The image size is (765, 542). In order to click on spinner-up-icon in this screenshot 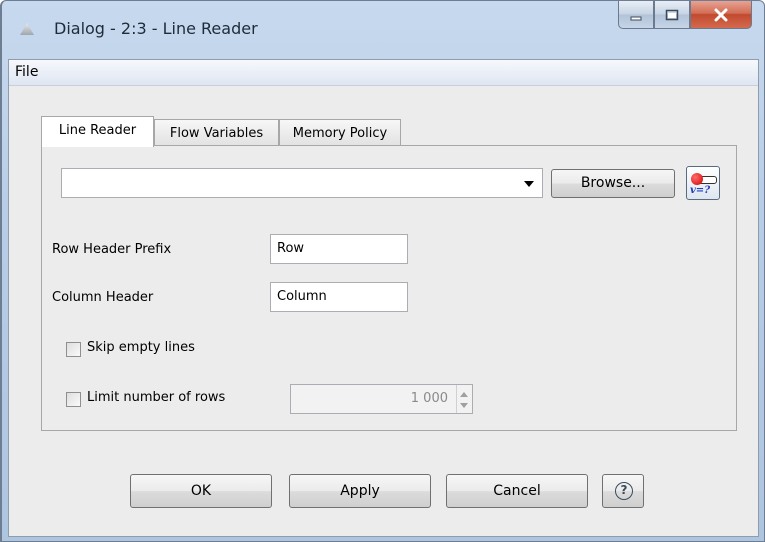, I will do `click(464, 394)`.